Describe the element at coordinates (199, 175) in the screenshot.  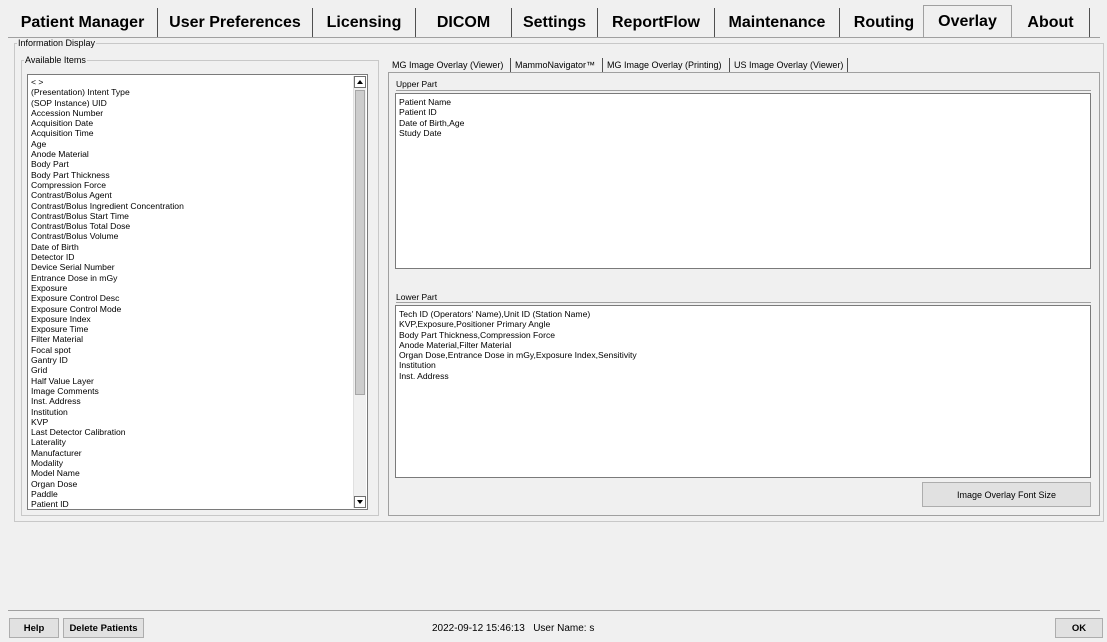
I see `list-item: Body Part Thickness` at that location.